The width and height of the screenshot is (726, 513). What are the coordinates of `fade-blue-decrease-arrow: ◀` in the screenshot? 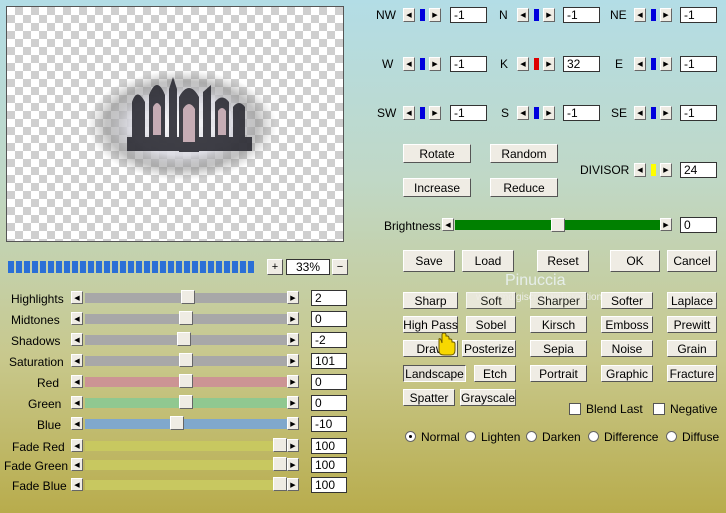 It's located at (77, 484).